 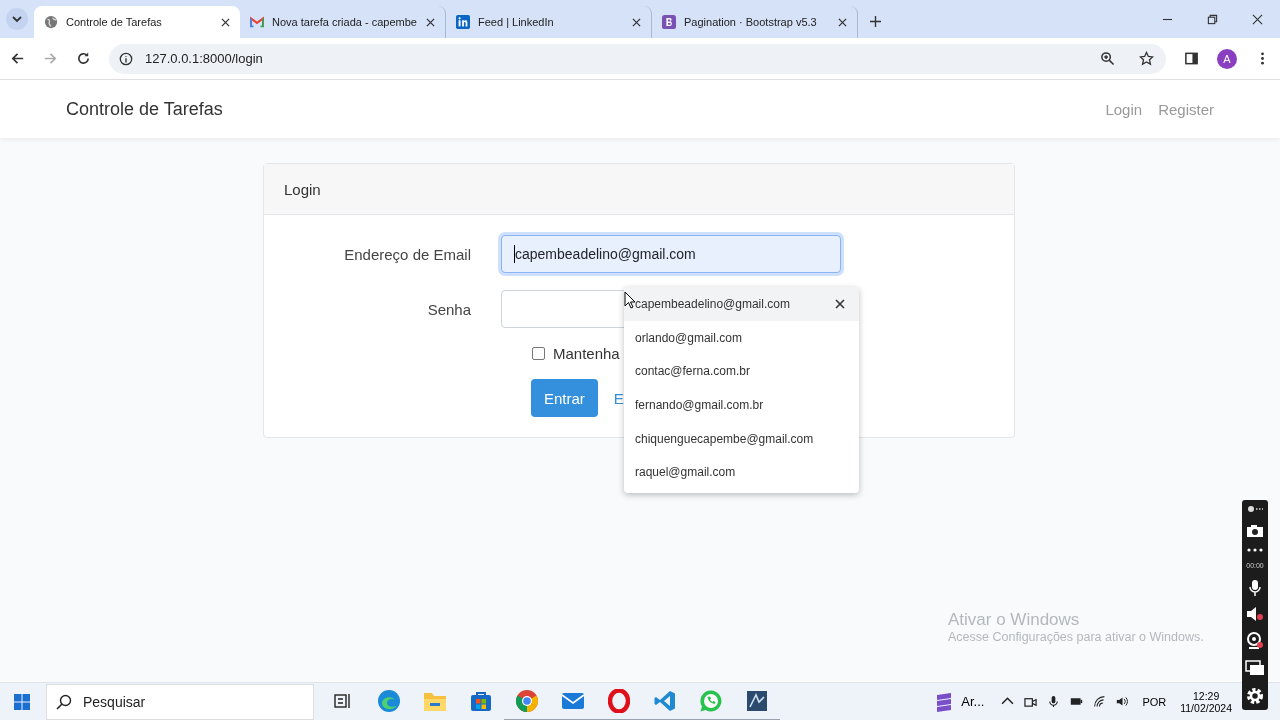 What do you see at coordinates (741, 472) in the screenshot?
I see `suggestion-item: raquel@gmail.com` at bounding box center [741, 472].